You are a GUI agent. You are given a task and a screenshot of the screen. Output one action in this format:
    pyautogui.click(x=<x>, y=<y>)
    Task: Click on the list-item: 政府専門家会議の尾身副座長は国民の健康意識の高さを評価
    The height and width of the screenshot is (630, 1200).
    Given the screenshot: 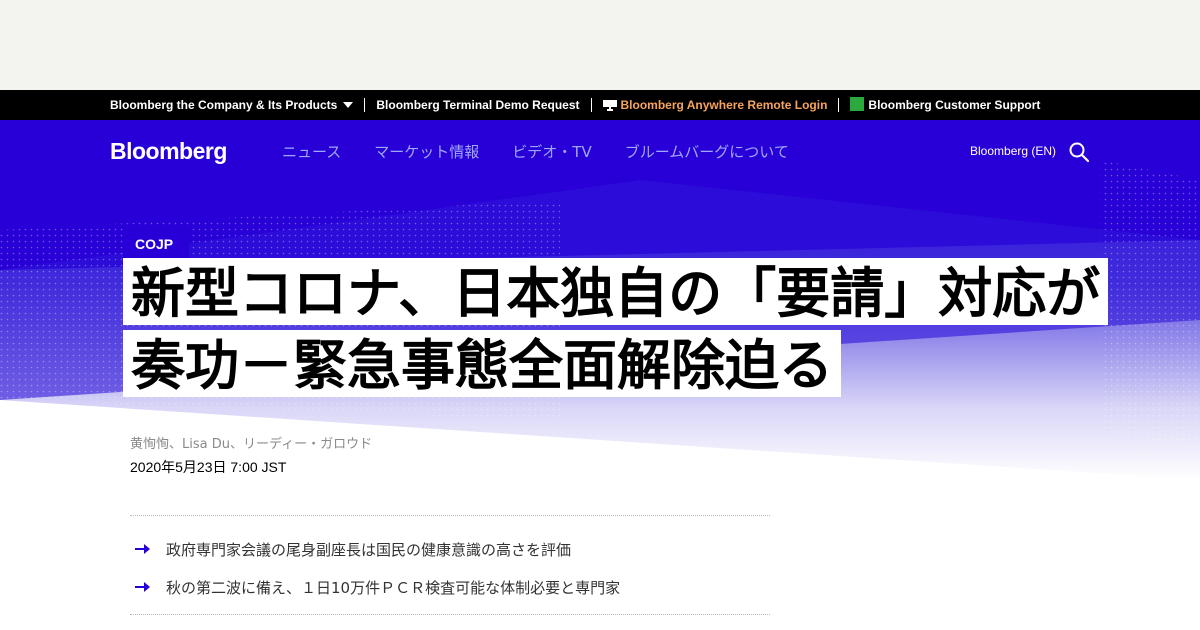 What is the action you would take?
    pyautogui.click(x=450, y=549)
    